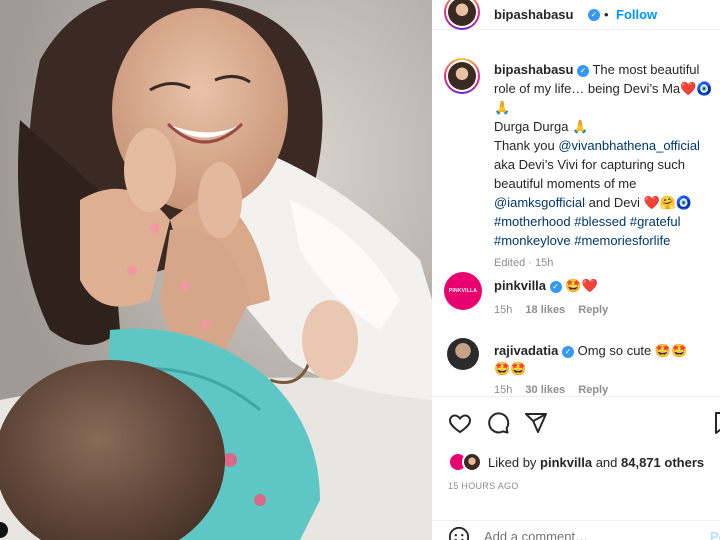 The width and height of the screenshot is (720, 540). Describe the element at coordinates (533, 69) in the screenshot. I see `caption-author-username: bipashabasu` at that location.